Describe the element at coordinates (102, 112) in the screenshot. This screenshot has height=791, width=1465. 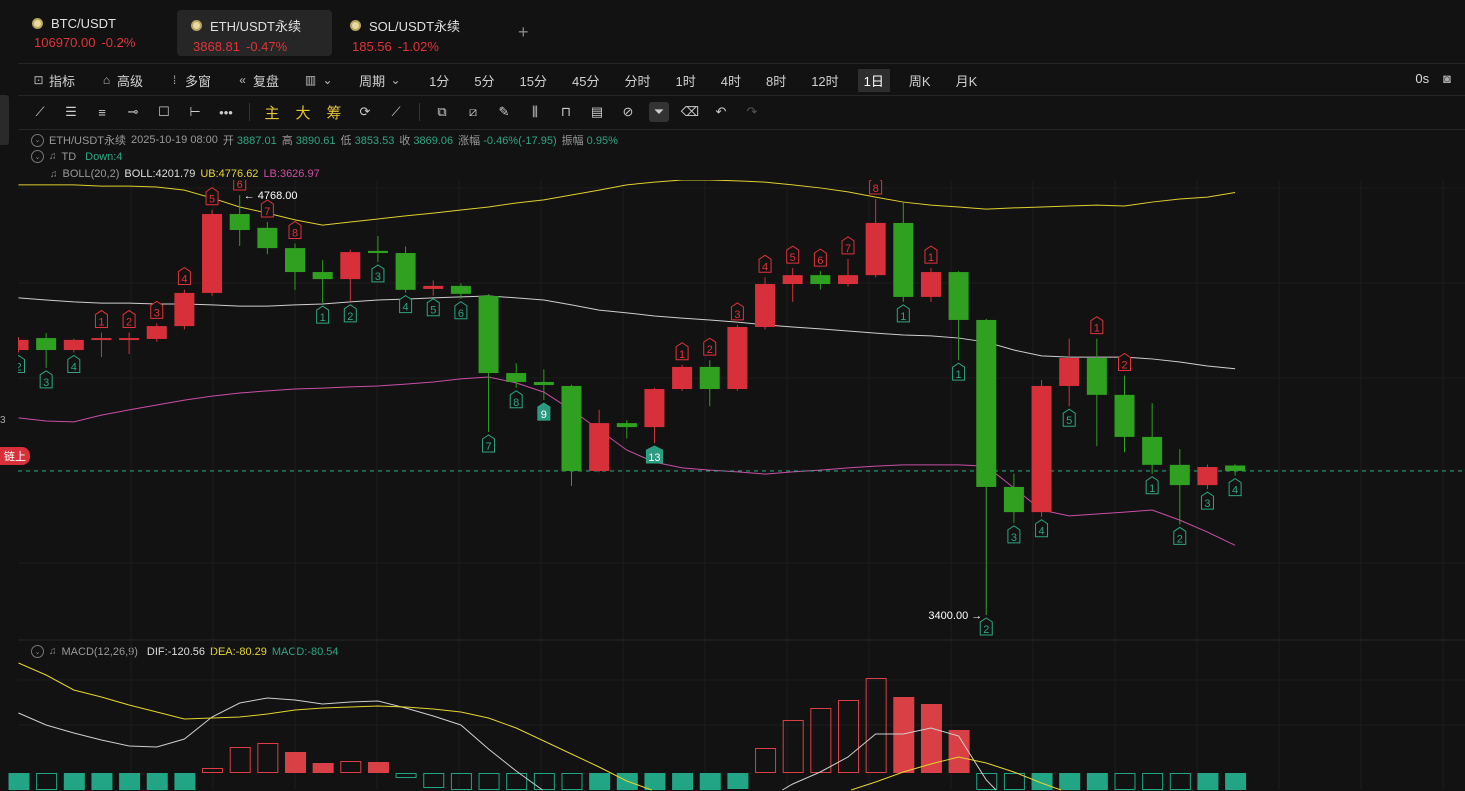
I see `horizontal-lines-icon: ≡` at that location.